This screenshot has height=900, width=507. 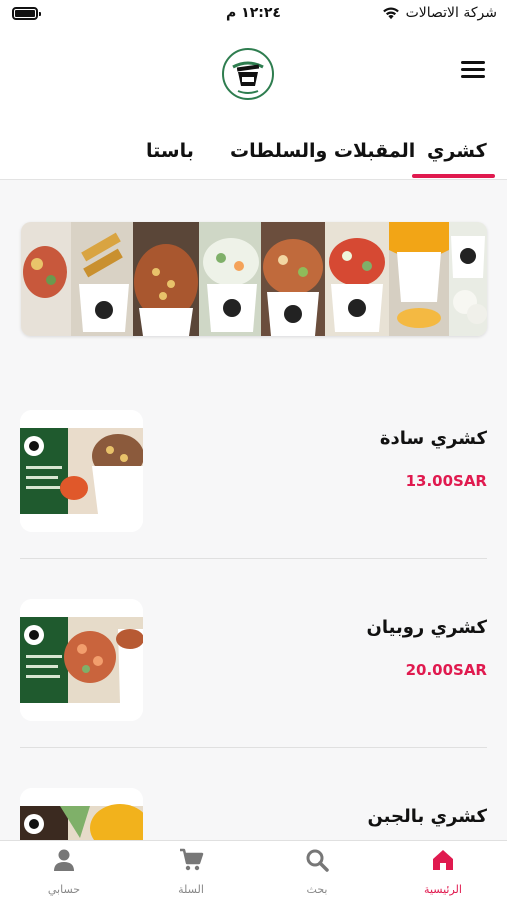 I want to click on wifi-icon, so click(x=390, y=13).